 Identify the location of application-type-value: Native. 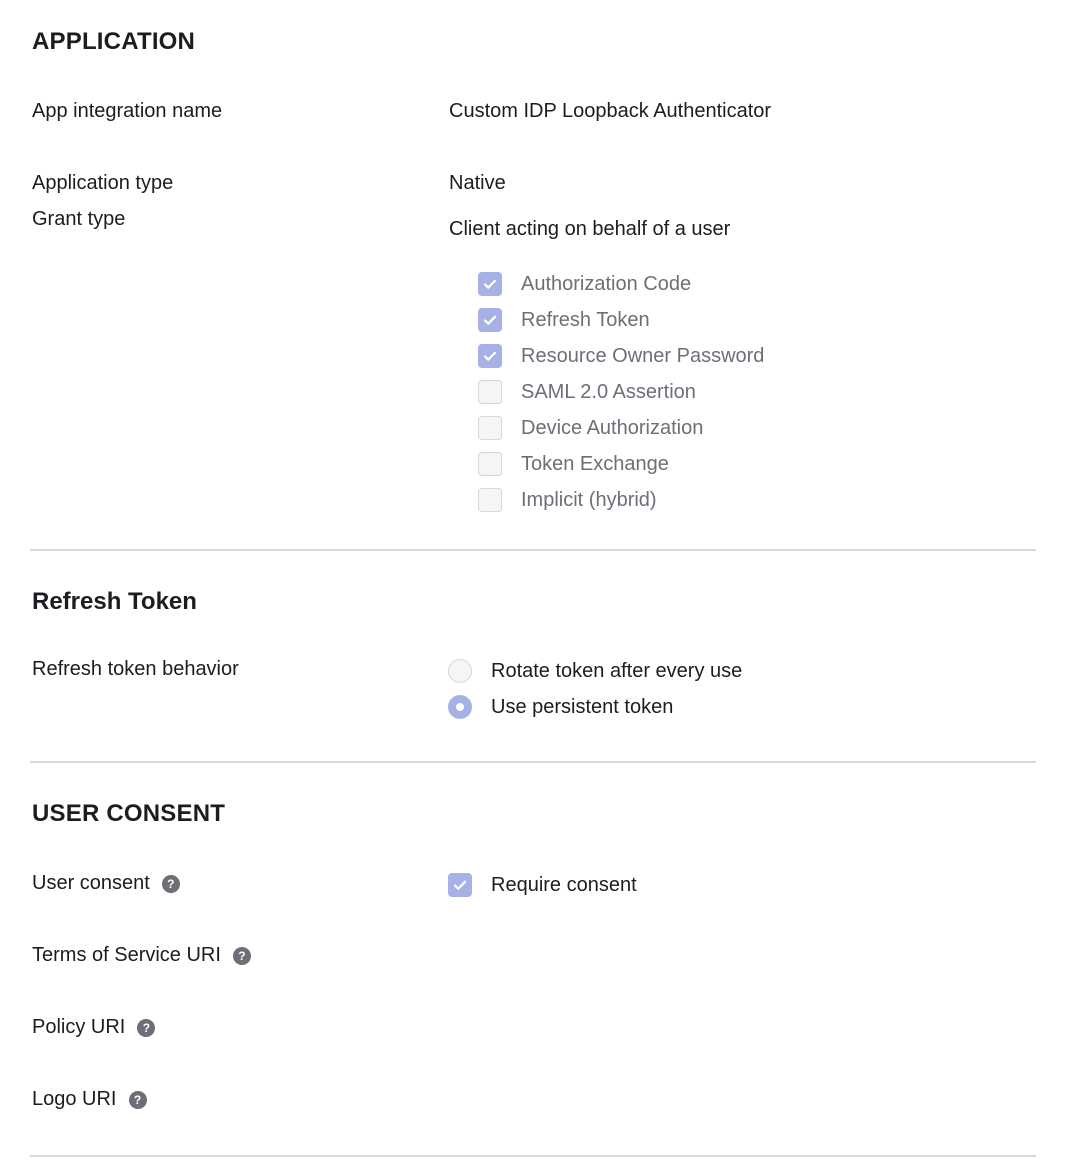
(477, 183).